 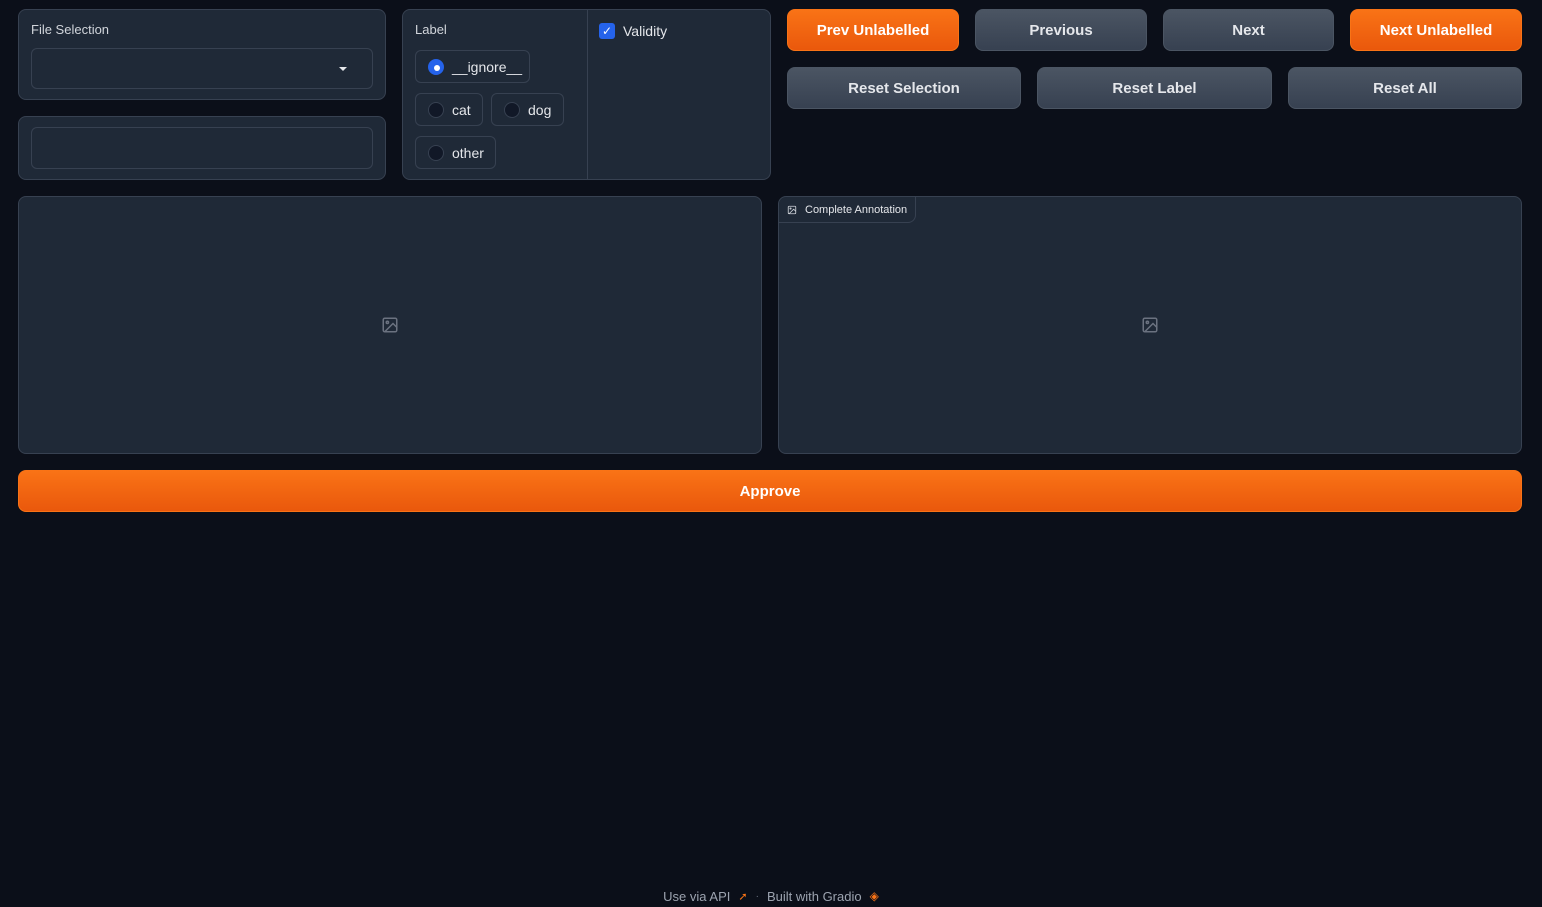 I want to click on next-button: Next, so click(x=1248, y=30).